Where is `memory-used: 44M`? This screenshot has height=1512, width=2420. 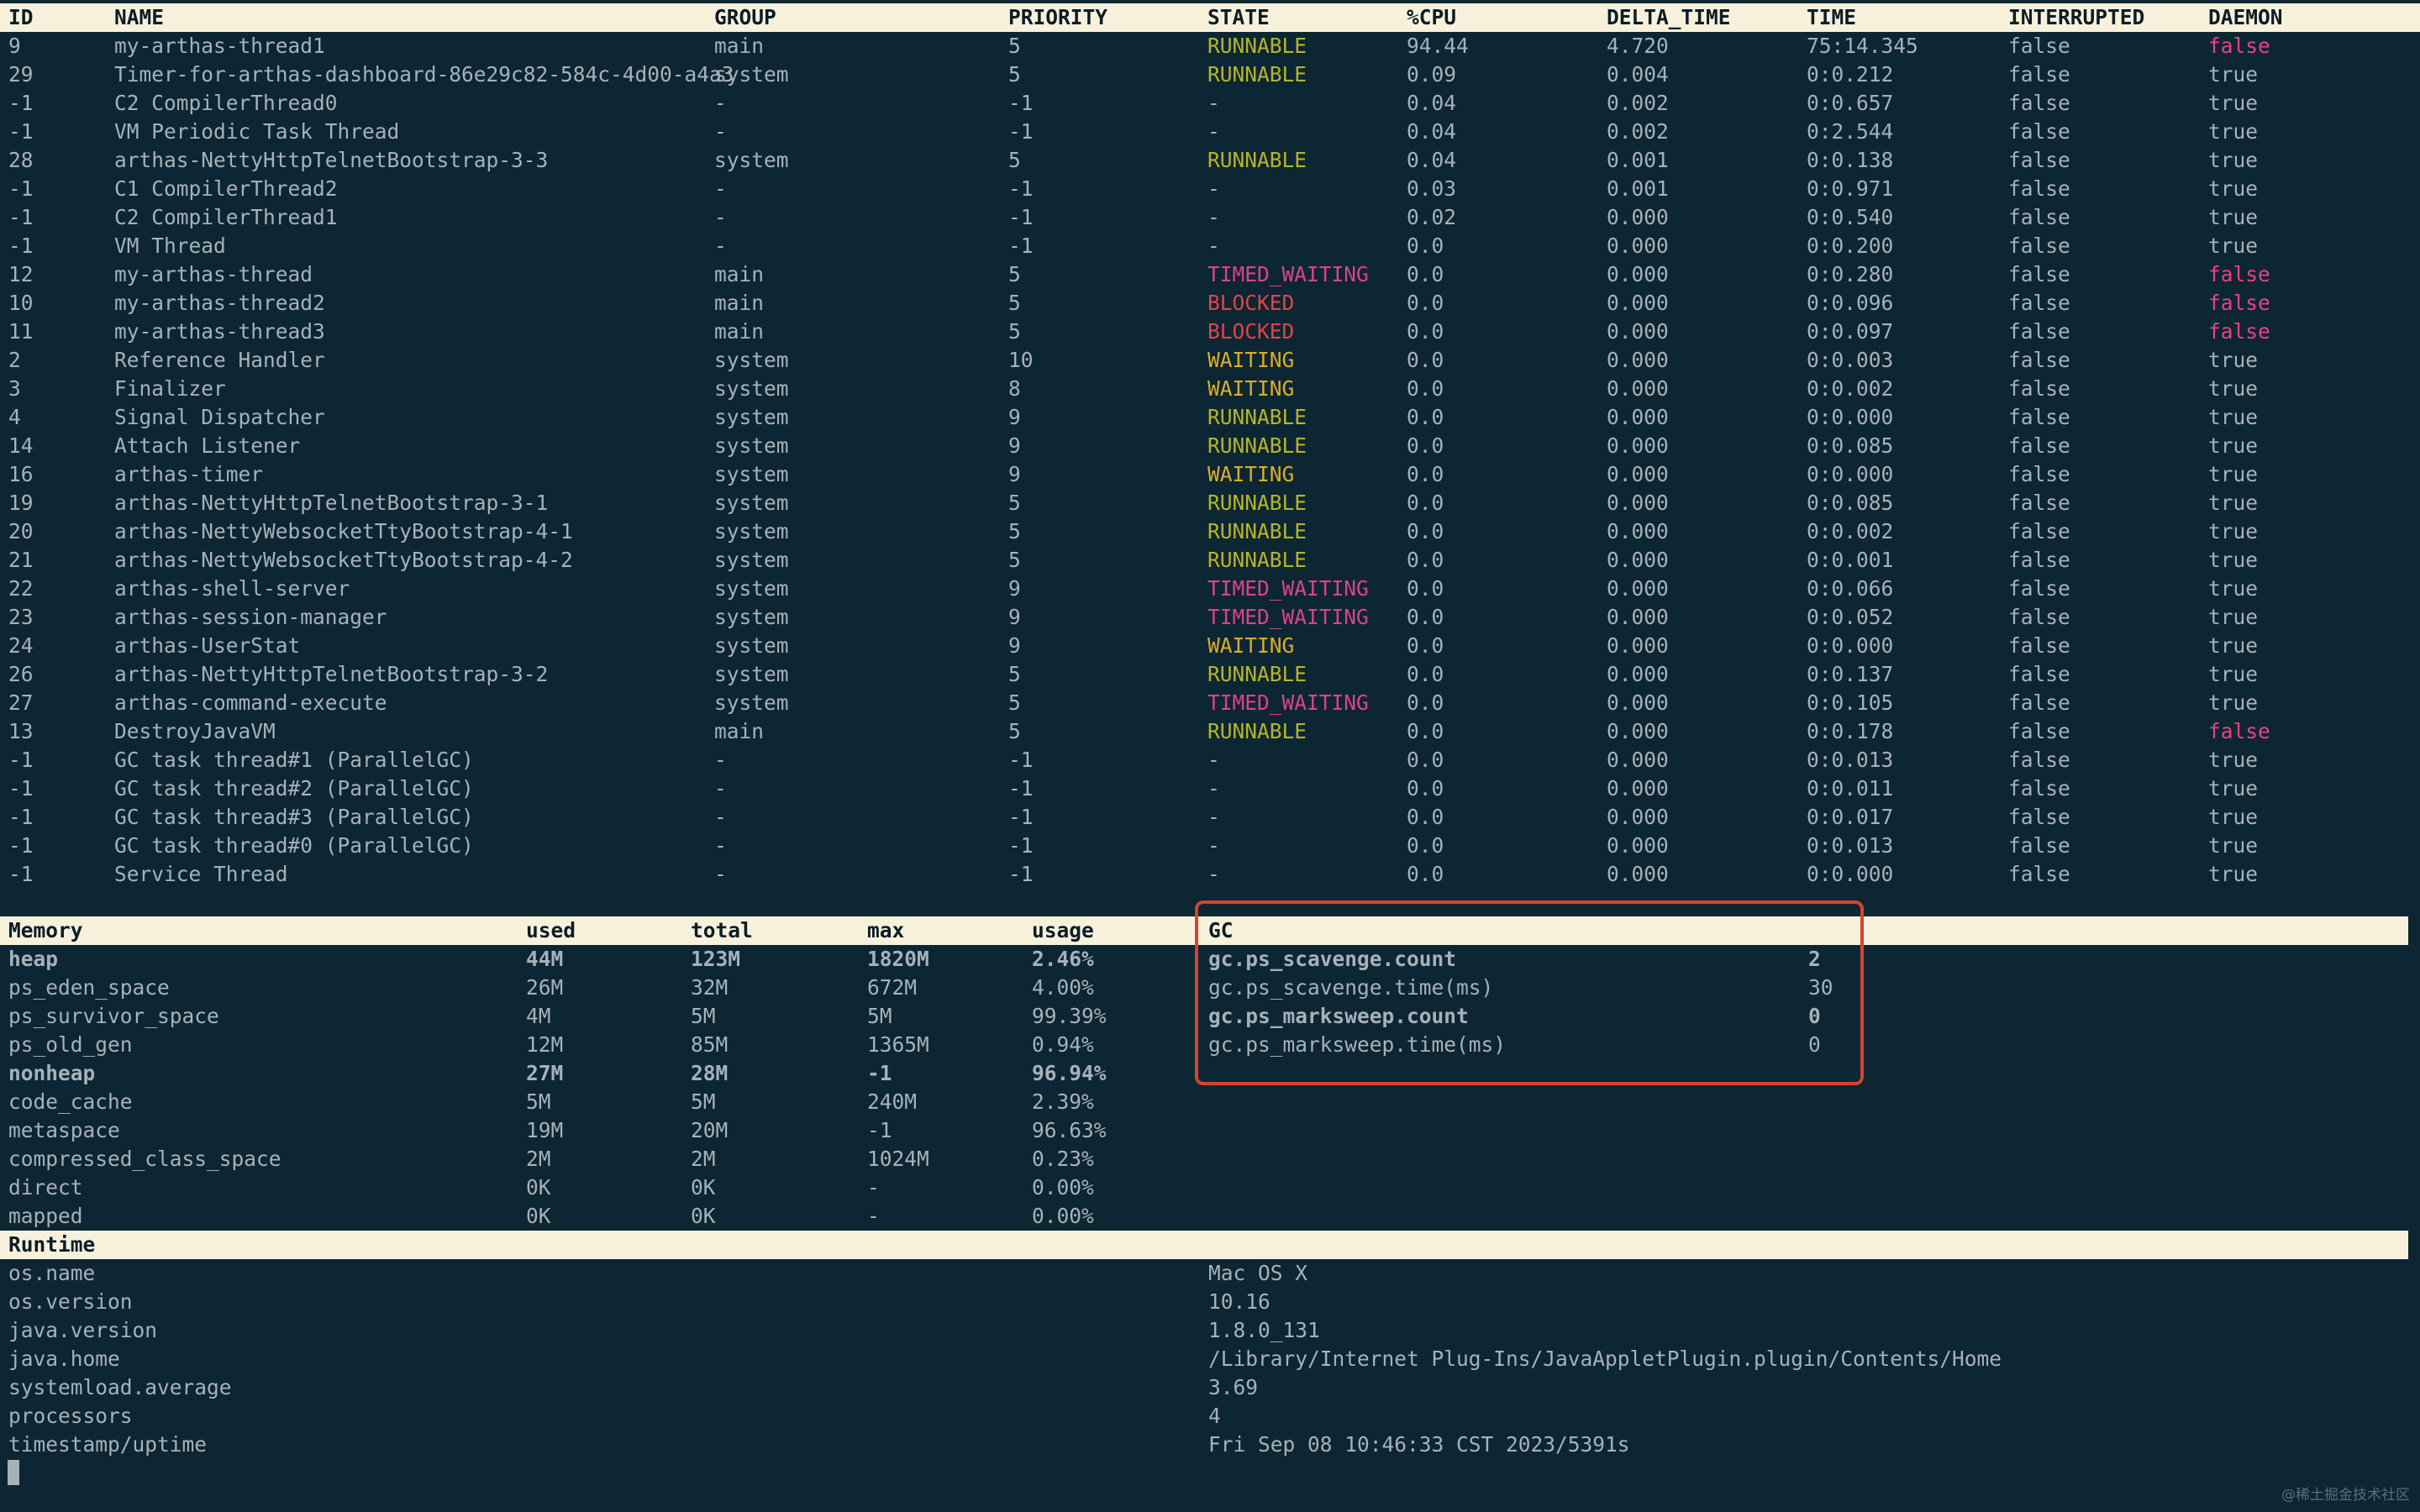
memory-used: 44M is located at coordinates (545, 959).